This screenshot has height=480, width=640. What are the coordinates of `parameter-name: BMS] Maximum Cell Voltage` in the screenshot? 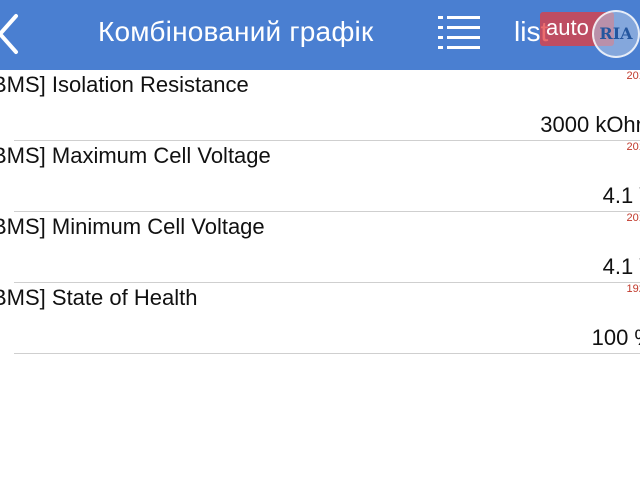 It's located at (135, 155).